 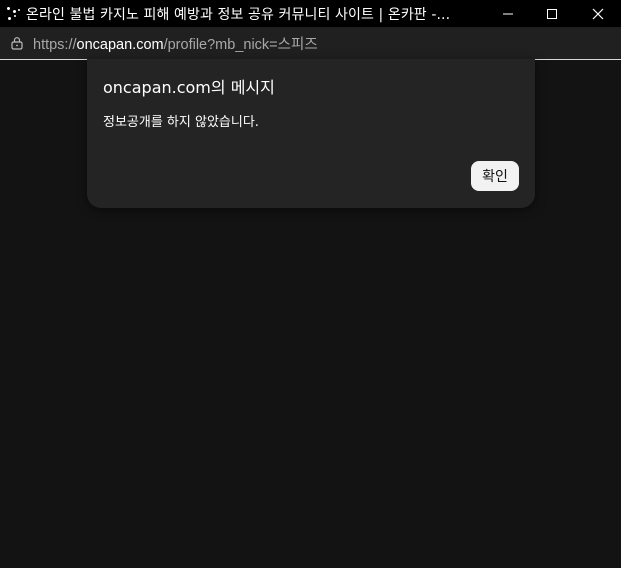 I want to click on loading-spinner-icon, so click(x=14, y=14).